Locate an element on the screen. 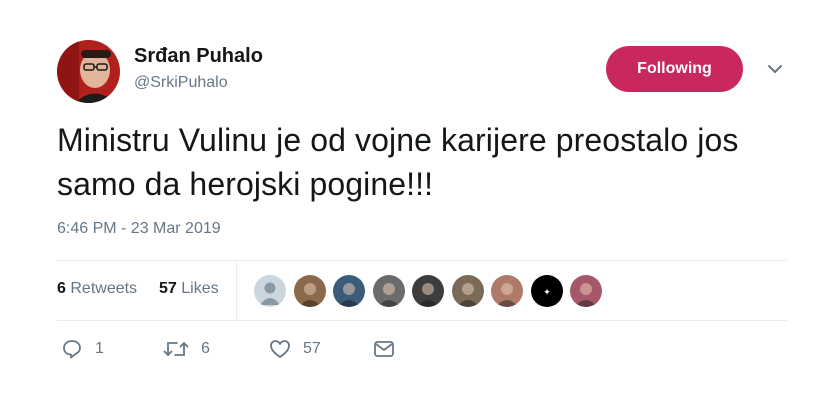 Image resolution: width=828 pixels, height=408 pixels. like-icon is located at coordinates (280, 349).